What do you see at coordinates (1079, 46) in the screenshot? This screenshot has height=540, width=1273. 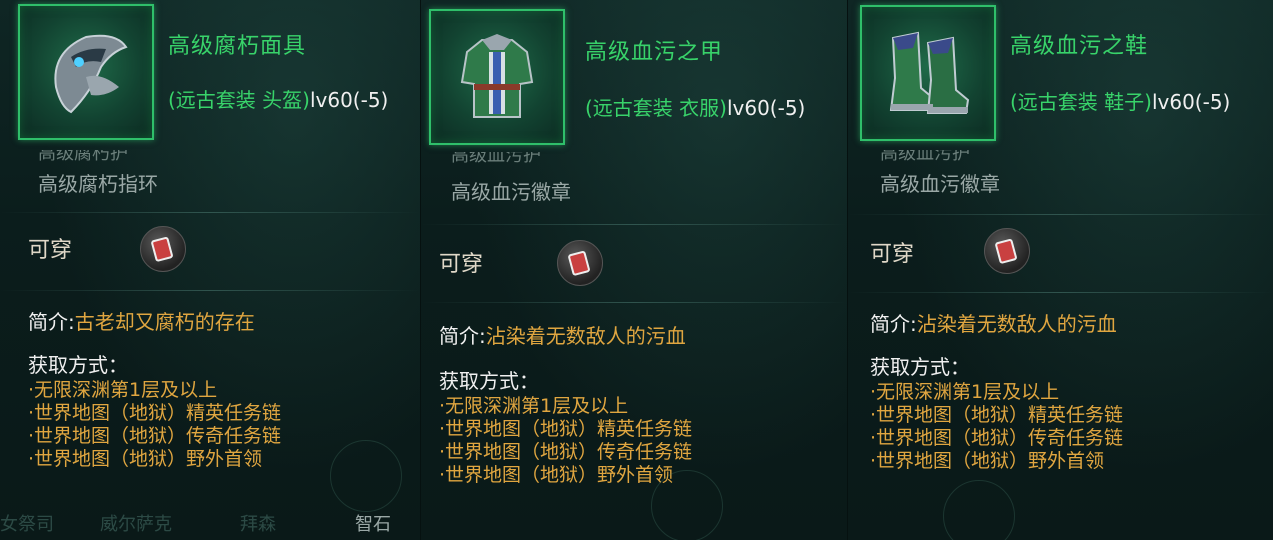 I see `item-name: 高级血污之鞋` at bounding box center [1079, 46].